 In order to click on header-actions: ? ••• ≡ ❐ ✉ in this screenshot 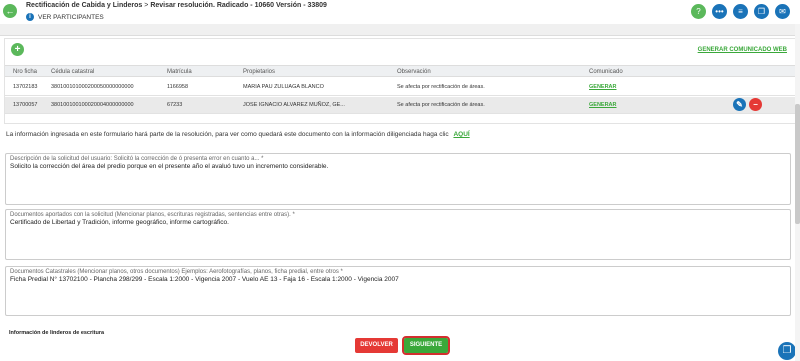, I will do `click(740, 11)`.